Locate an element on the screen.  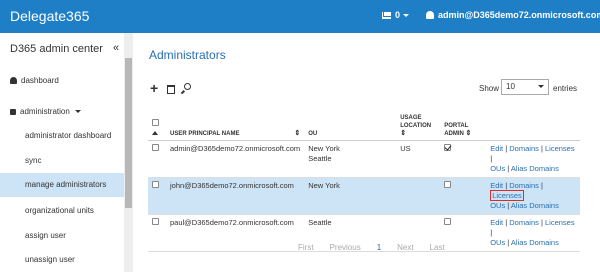
cell-ou: New York Seattle is located at coordinates (350, 159).